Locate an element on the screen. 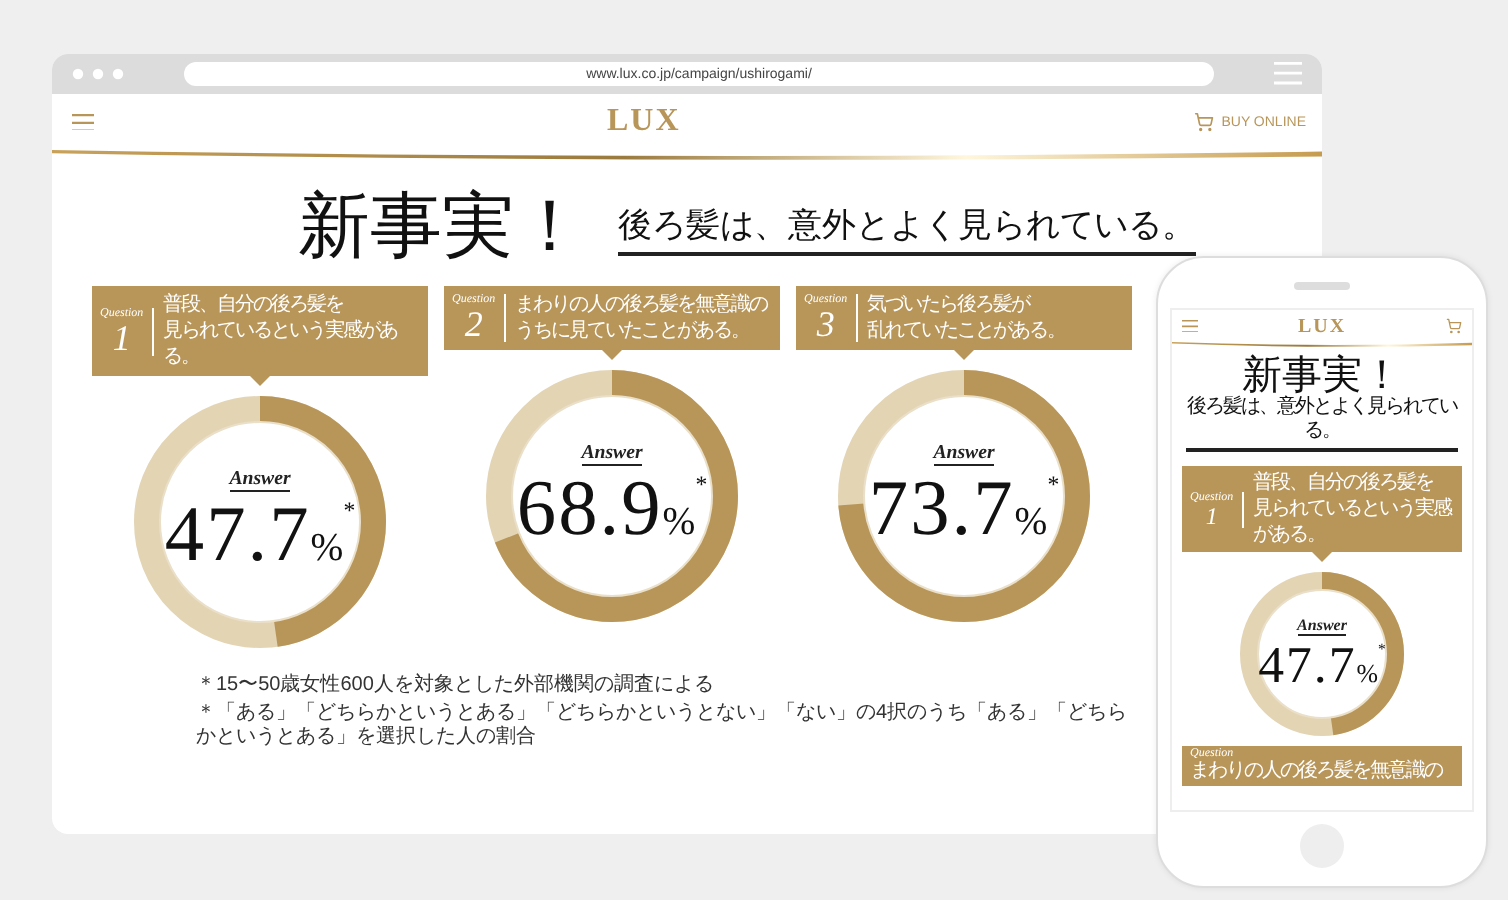 The image size is (1508, 900). question-number: 2 is located at coordinates (473, 324).